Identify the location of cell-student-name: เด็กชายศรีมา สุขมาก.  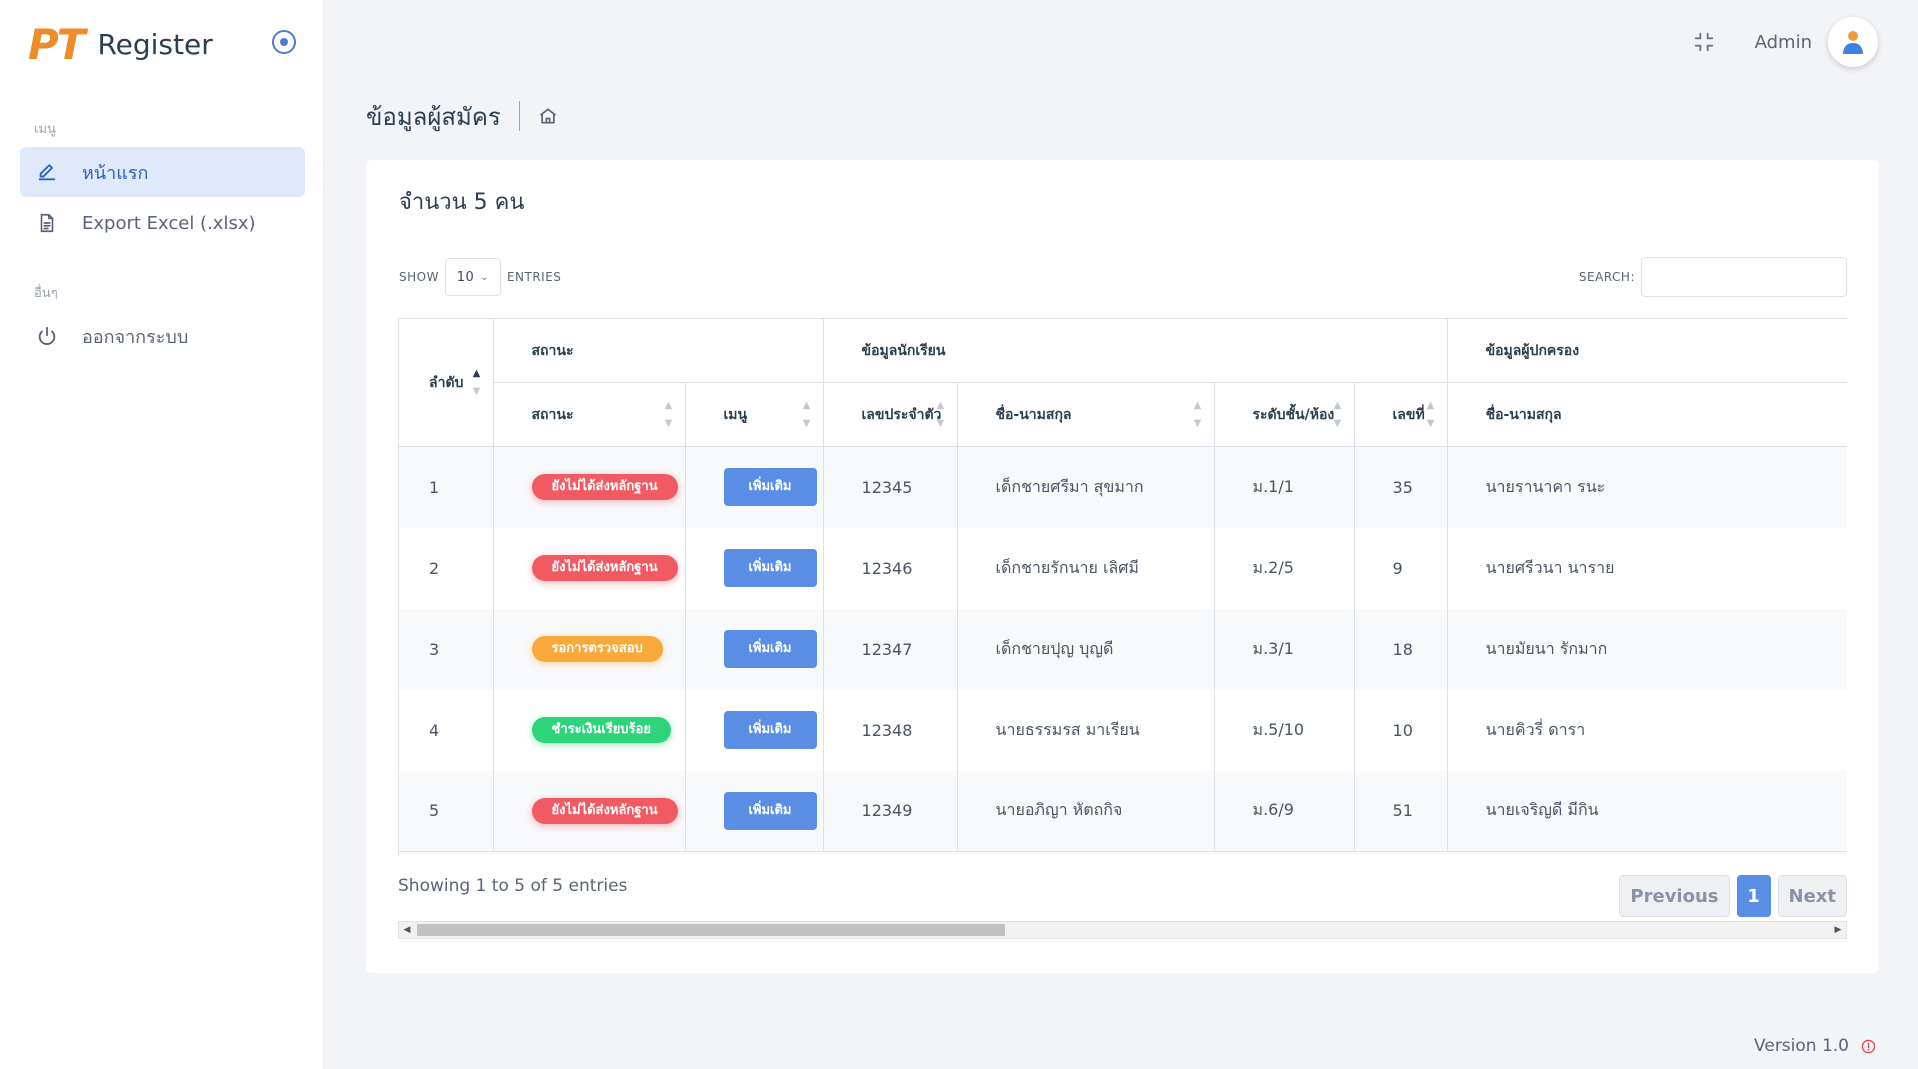
(1086, 487).